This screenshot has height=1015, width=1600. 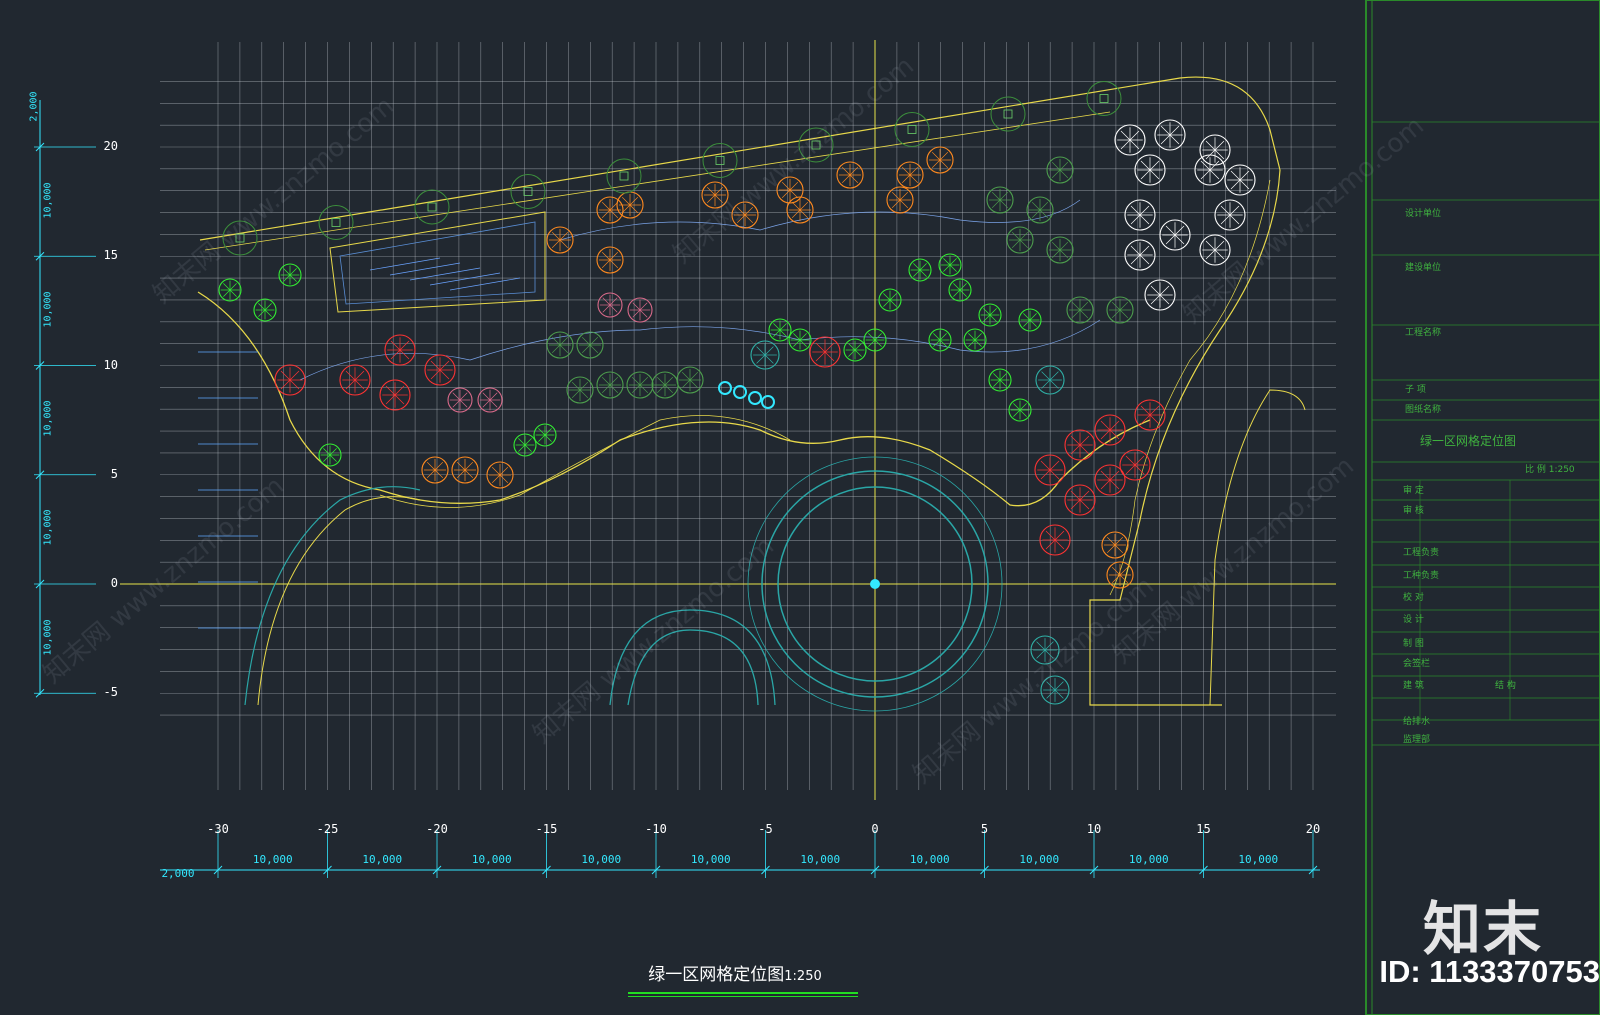 I want to click on title-block-label: 给排水, so click(x=1417, y=722).